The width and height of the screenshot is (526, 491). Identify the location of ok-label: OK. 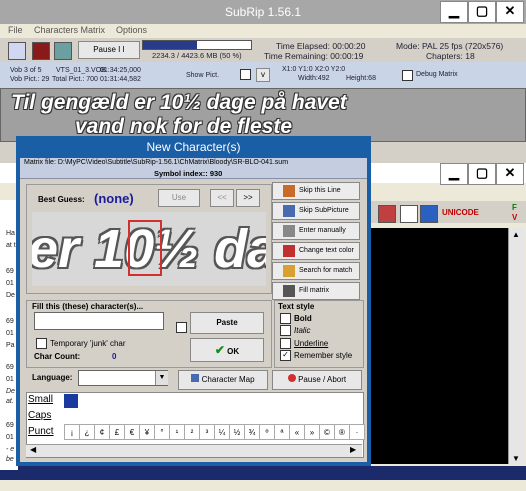
(233, 351).